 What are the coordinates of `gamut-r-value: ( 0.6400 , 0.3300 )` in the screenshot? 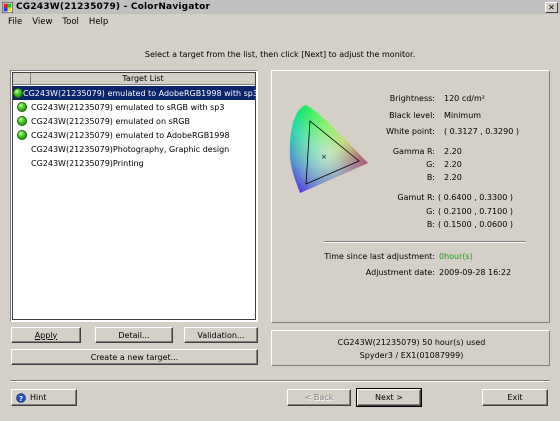 It's located at (475, 197).